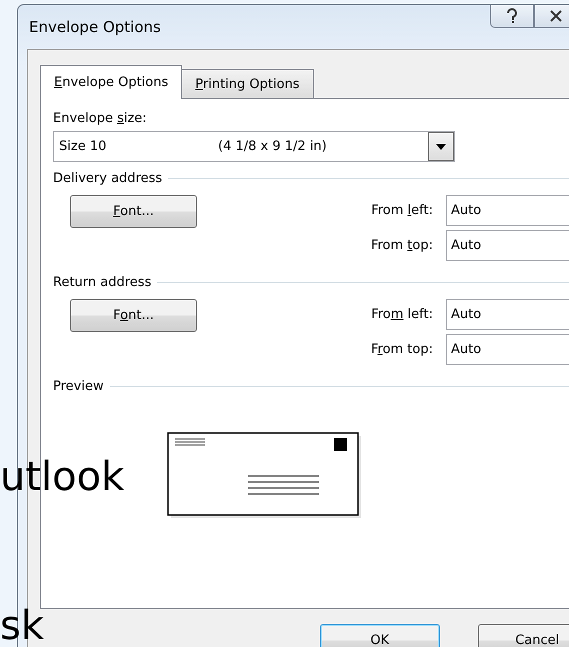 Image resolution: width=569 pixels, height=647 pixels. What do you see at coordinates (273, 146) in the screenshot?
I see `dropdown-dimensions: (4 1/8 x 9 1/2 in)` at bounding box center [273, 146].